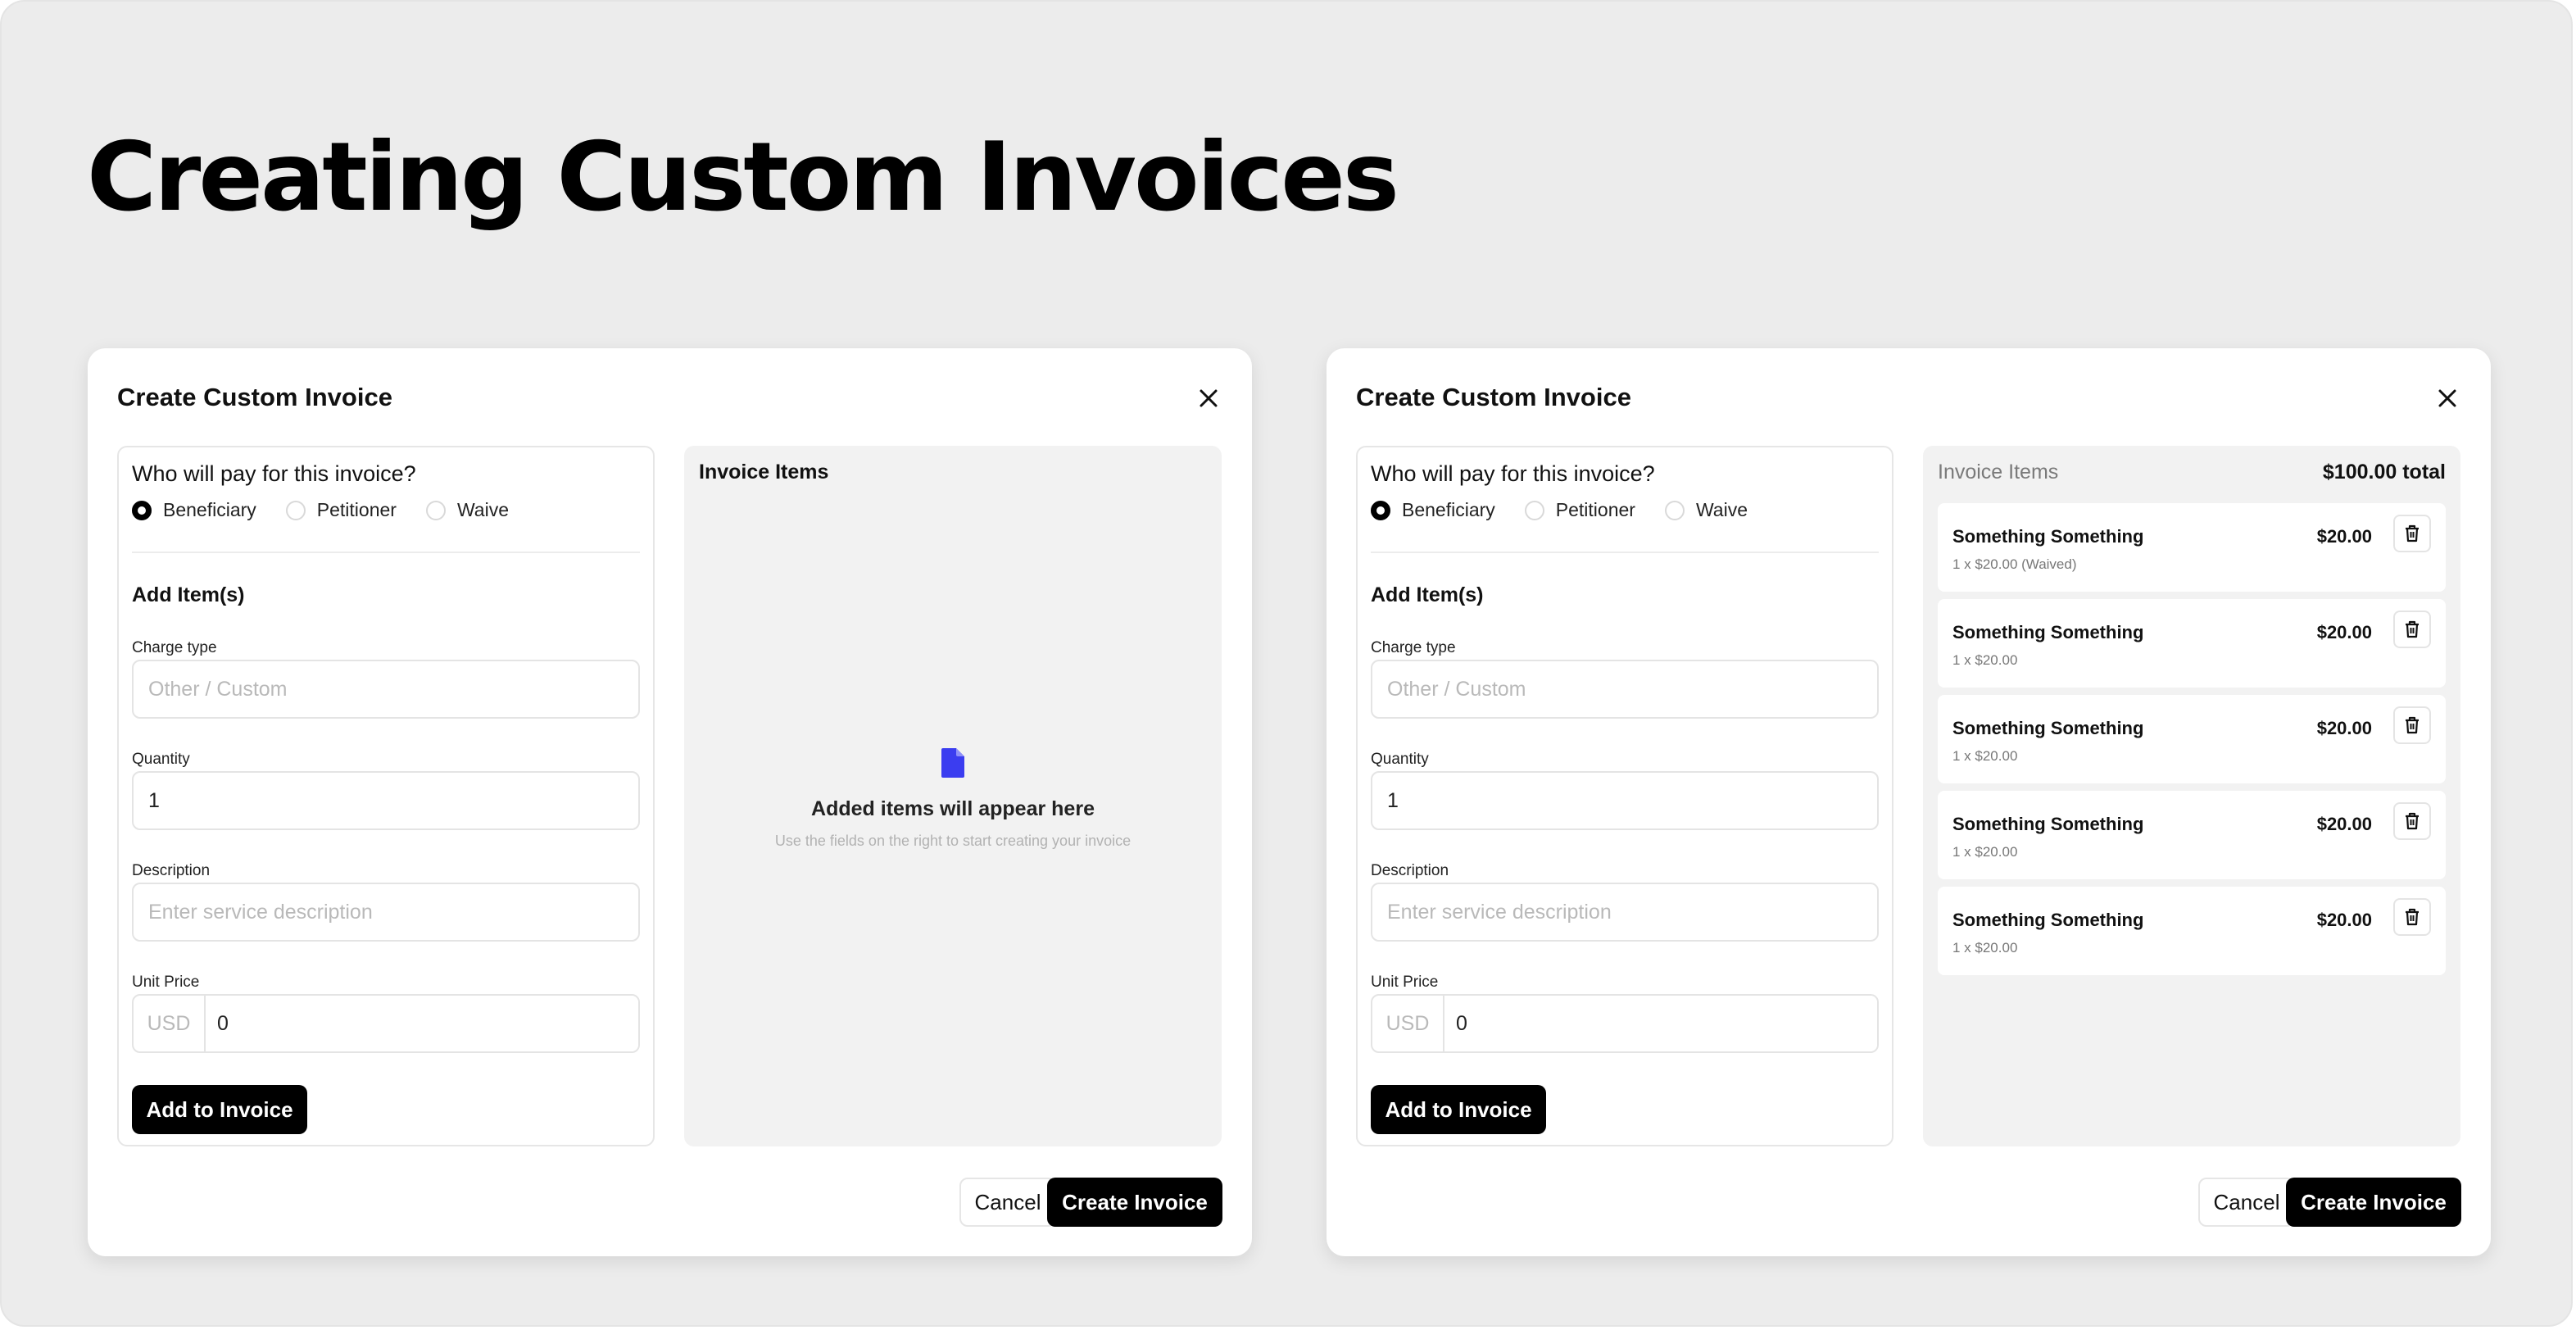 This screenshot has height=1330, width=2576. Describe the element at coordinates (953, 808) in the screenshot. I see `empty-state-title: Added items will appear here` at that location.